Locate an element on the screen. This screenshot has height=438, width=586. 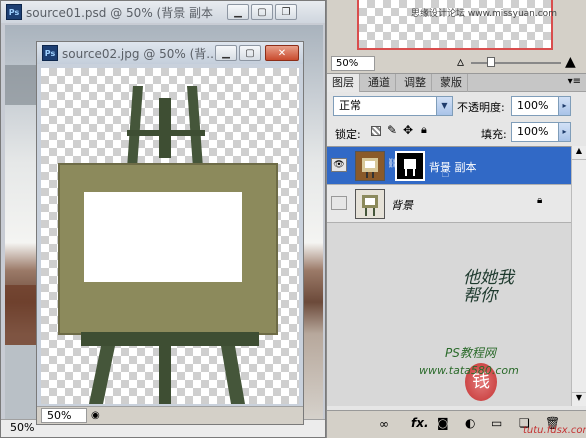
blend-mode-select: 正常 ▼ is located at coordinates (393, 106).